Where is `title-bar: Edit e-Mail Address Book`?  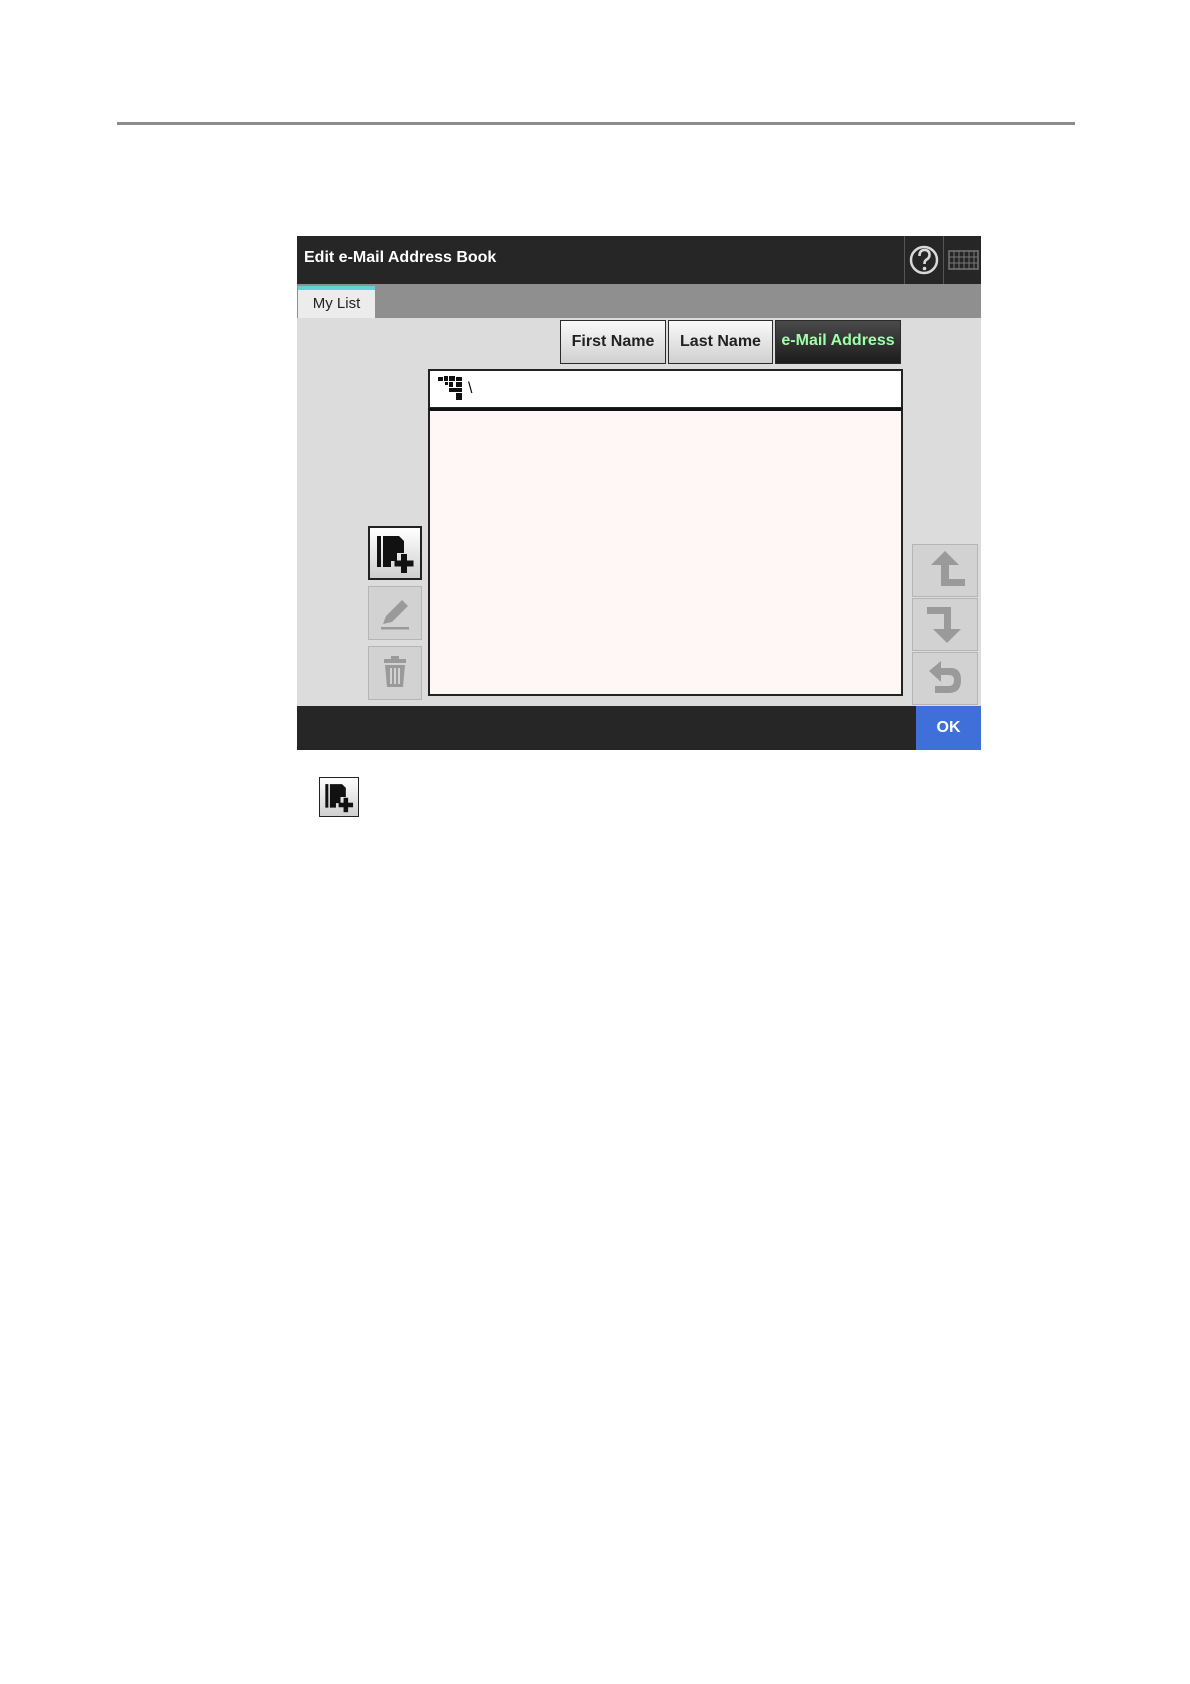
title-bar: Edit e-Mail Address Book is located at coordinates (639, 260).